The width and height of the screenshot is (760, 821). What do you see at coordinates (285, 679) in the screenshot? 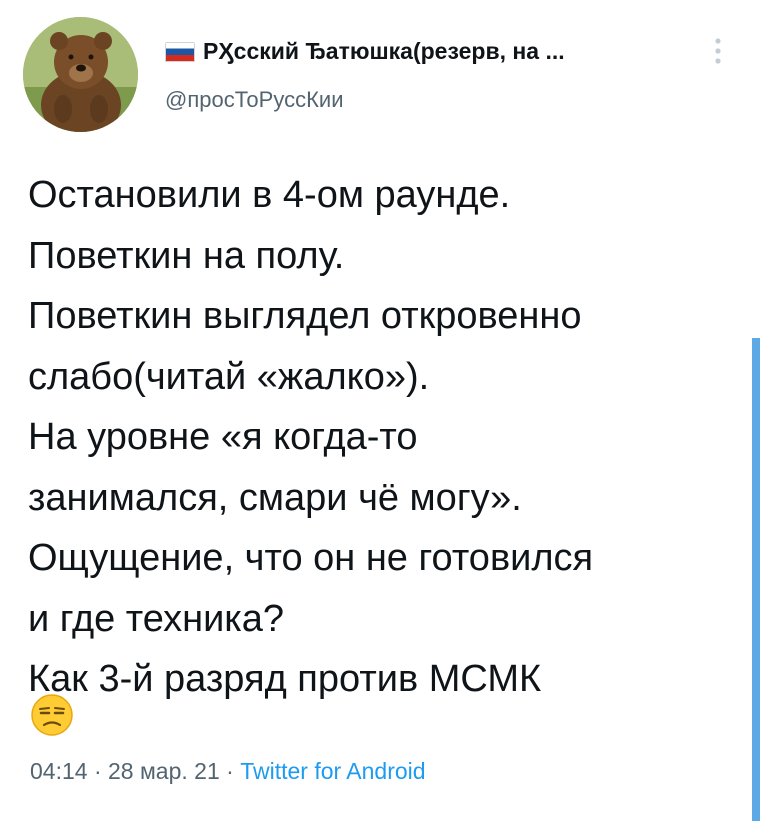
I see `tweet-text-line: Как 3-й разряд против МСМК` at bounding box center [285, 679].